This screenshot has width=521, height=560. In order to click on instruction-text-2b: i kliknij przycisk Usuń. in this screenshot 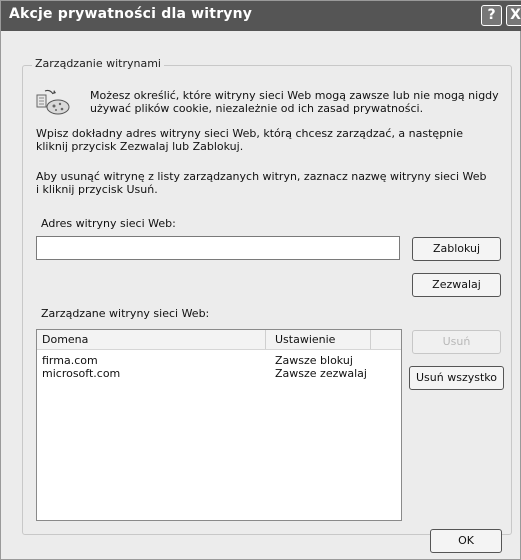, I will do `click(97, 189)`.